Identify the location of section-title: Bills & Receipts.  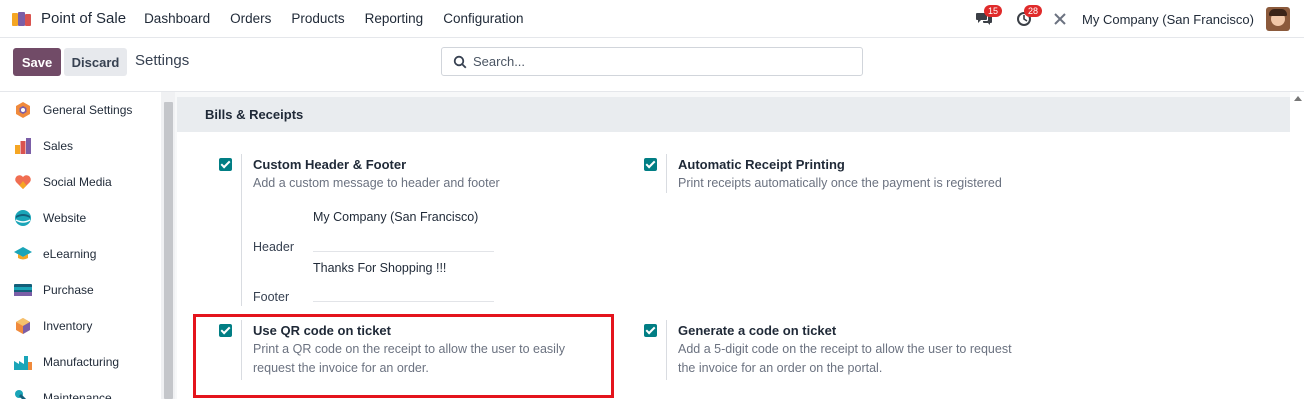
(254, 114).